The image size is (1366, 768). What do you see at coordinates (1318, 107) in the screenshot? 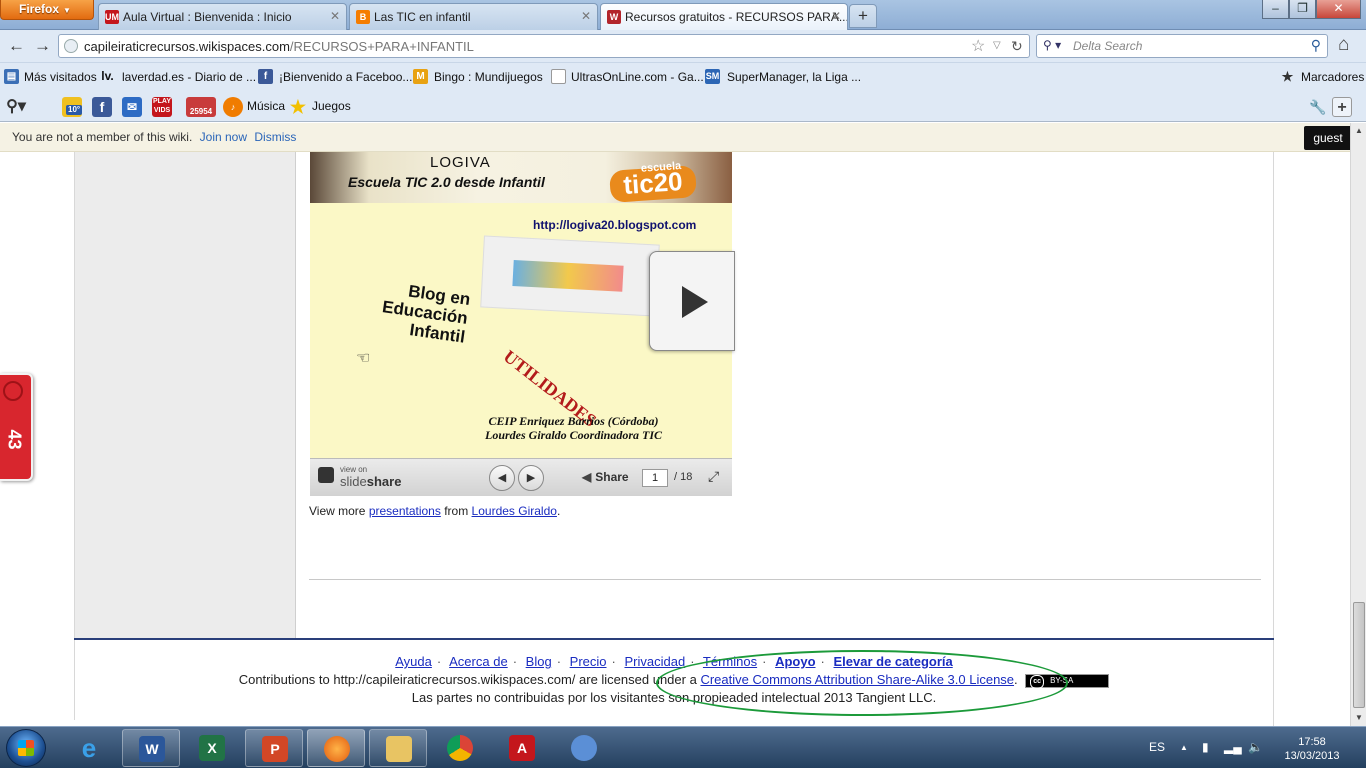
I see `wrench-icon: 🔧` at bounding box center [1318, 107].